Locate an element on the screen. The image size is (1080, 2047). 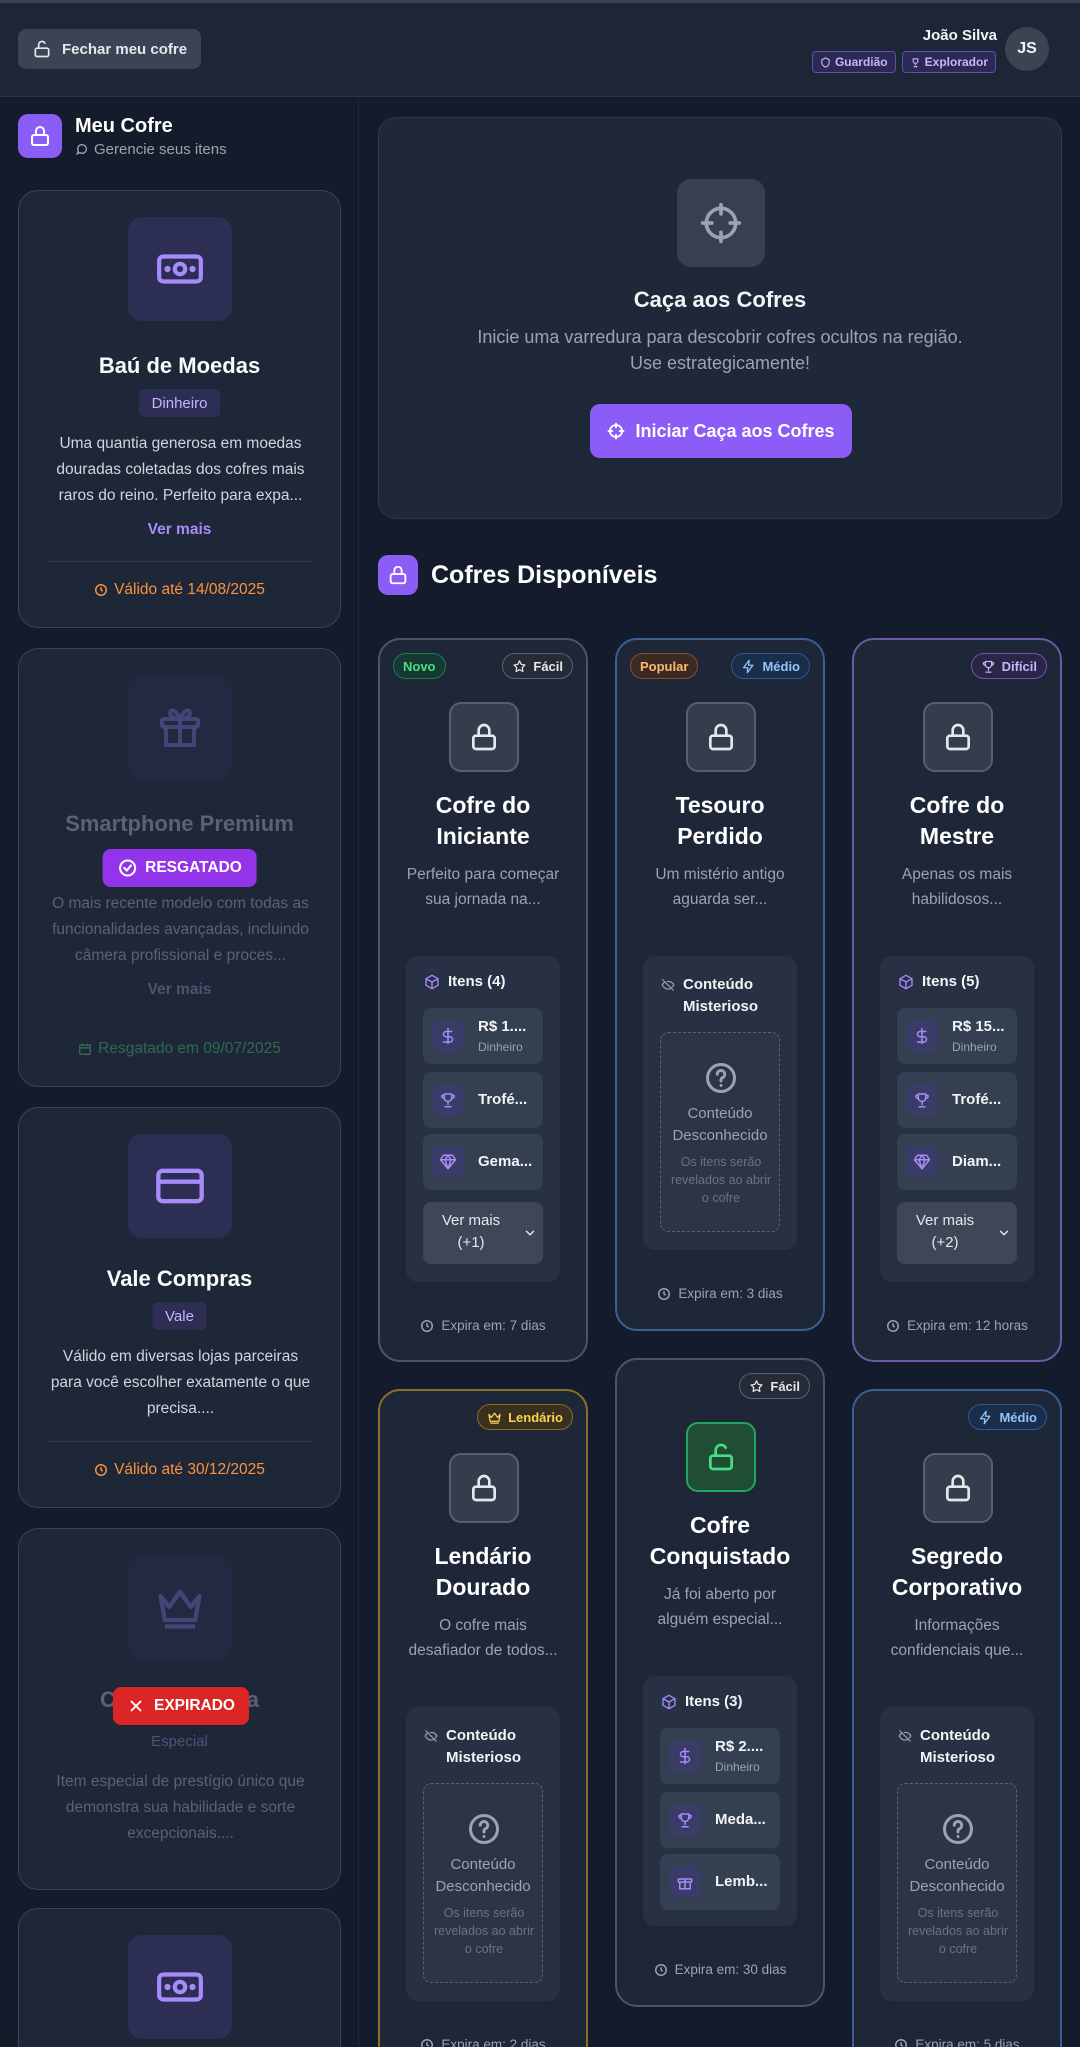
mystery-line: Conteúdo is located at coordinates (481, 1735).